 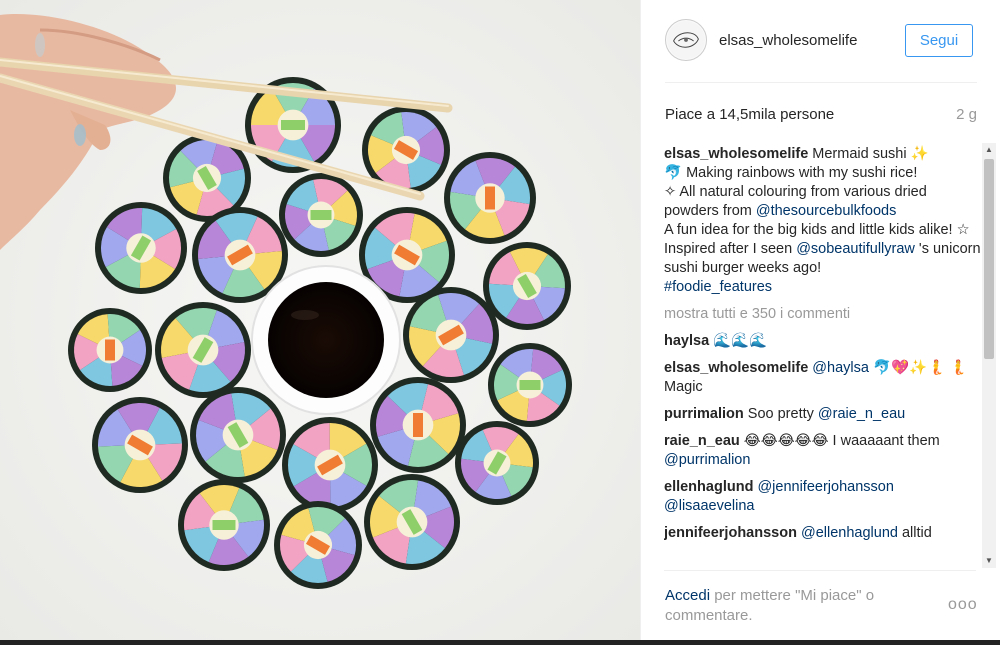 I want to click on scroll-thumb, so click(x=989, y=259).